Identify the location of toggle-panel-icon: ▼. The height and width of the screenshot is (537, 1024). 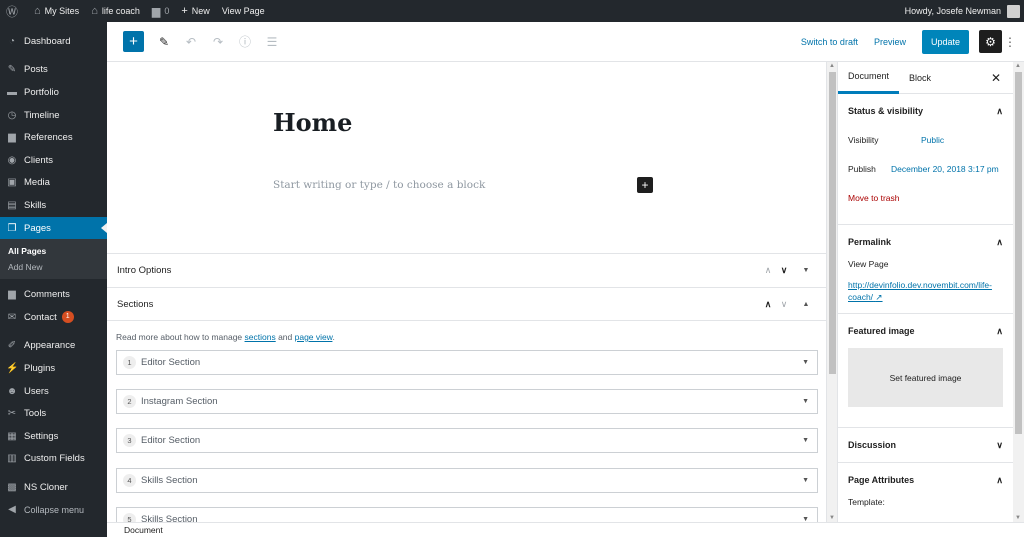
(806, 270).